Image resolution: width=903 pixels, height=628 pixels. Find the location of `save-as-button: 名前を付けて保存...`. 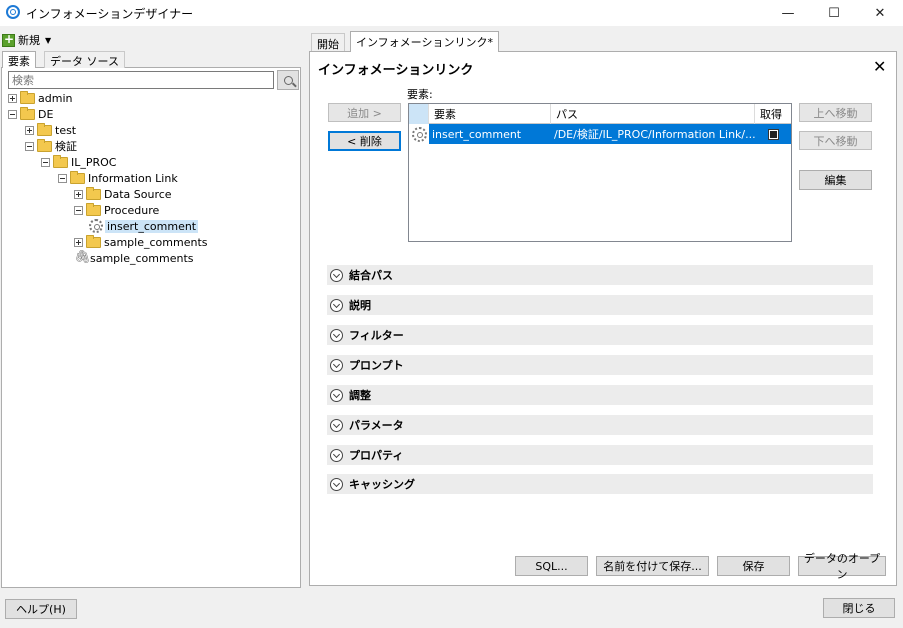

save-as-button: 名前を付けて保存... is located at coordinates (652, 566).